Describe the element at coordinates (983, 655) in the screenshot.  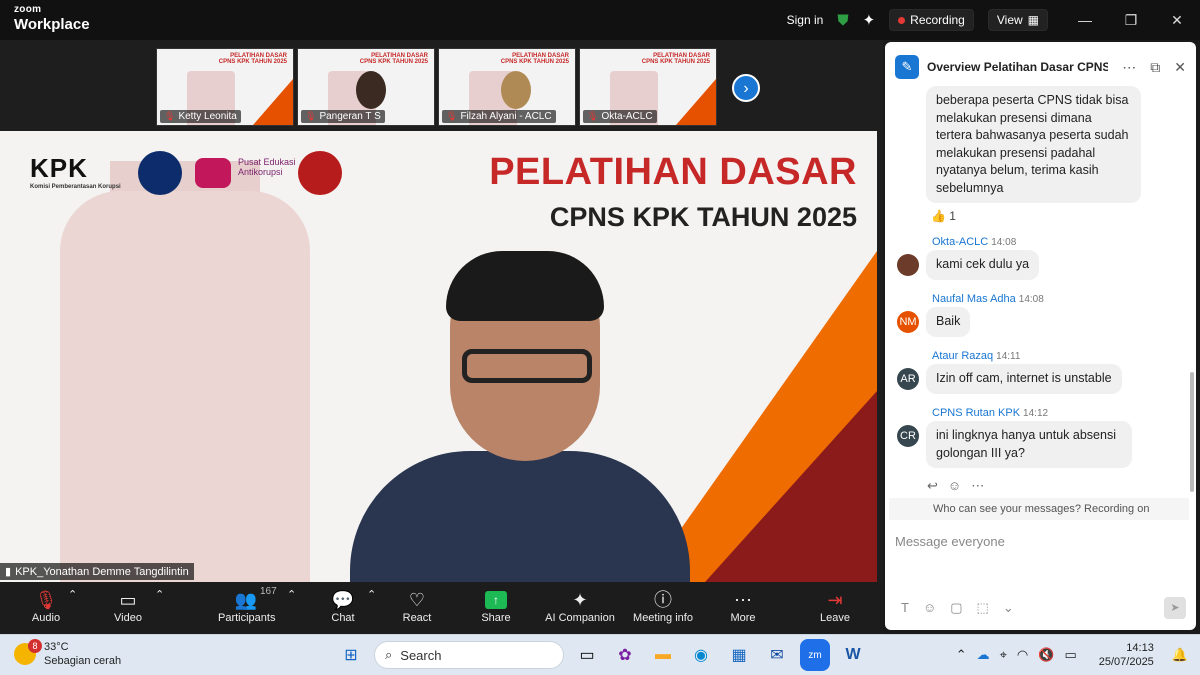
I see `onedrive-cloud-icon: ☁` at that location.